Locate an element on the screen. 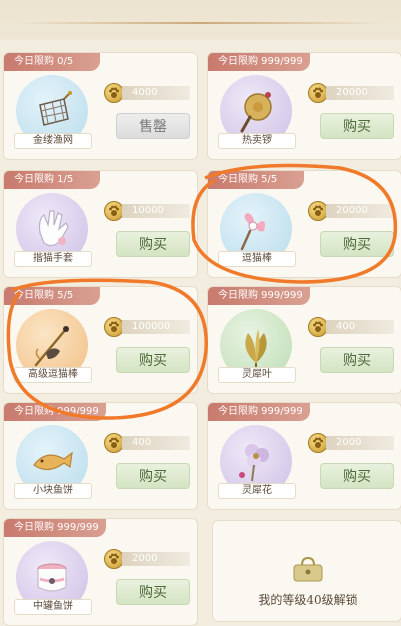 This screenshot has width=401, height=626. fish-cake-icon is located at coordinates (53, 461).